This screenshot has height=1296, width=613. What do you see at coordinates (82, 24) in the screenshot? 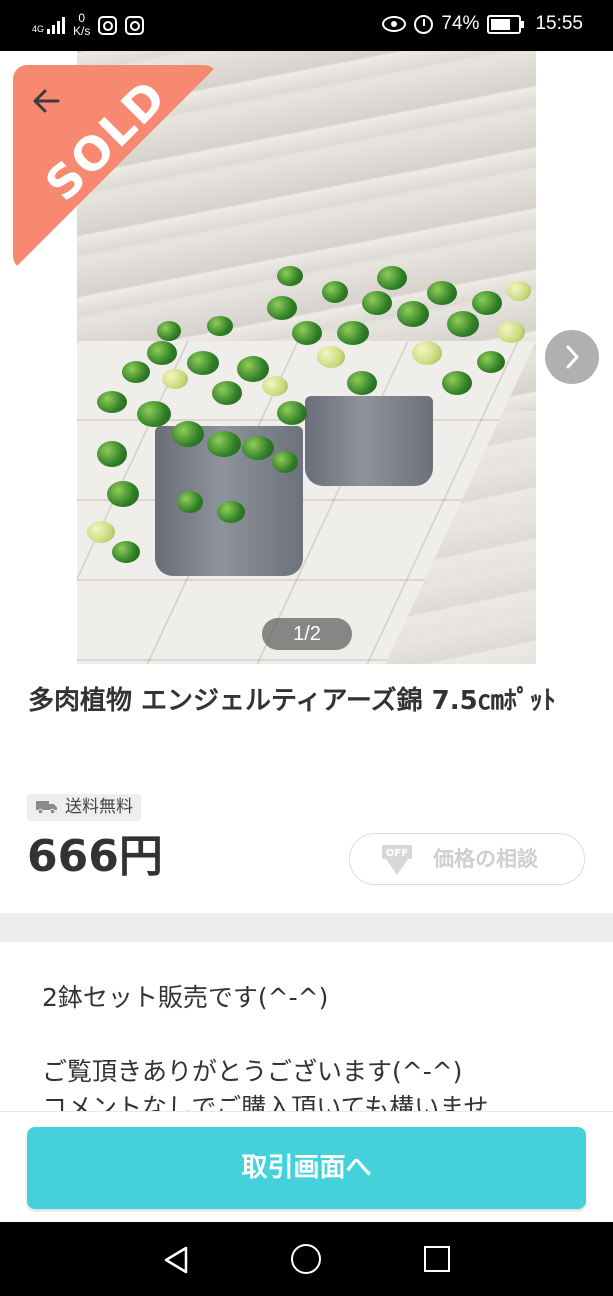
I see `network-speed: 0 K/s` at bounding box center [82, 24].